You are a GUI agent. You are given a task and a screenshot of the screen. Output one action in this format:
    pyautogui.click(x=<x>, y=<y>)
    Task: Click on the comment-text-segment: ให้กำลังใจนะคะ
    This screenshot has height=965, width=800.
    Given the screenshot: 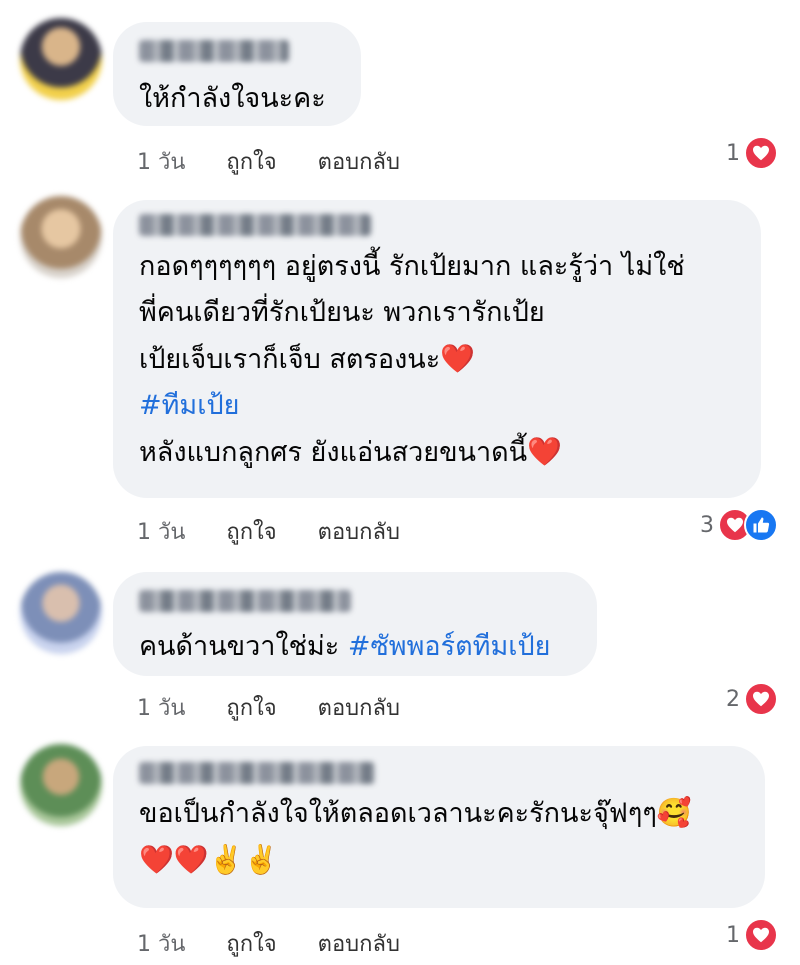 What is the action you would take?
    pyautogui.click(x=232, y=98)
    